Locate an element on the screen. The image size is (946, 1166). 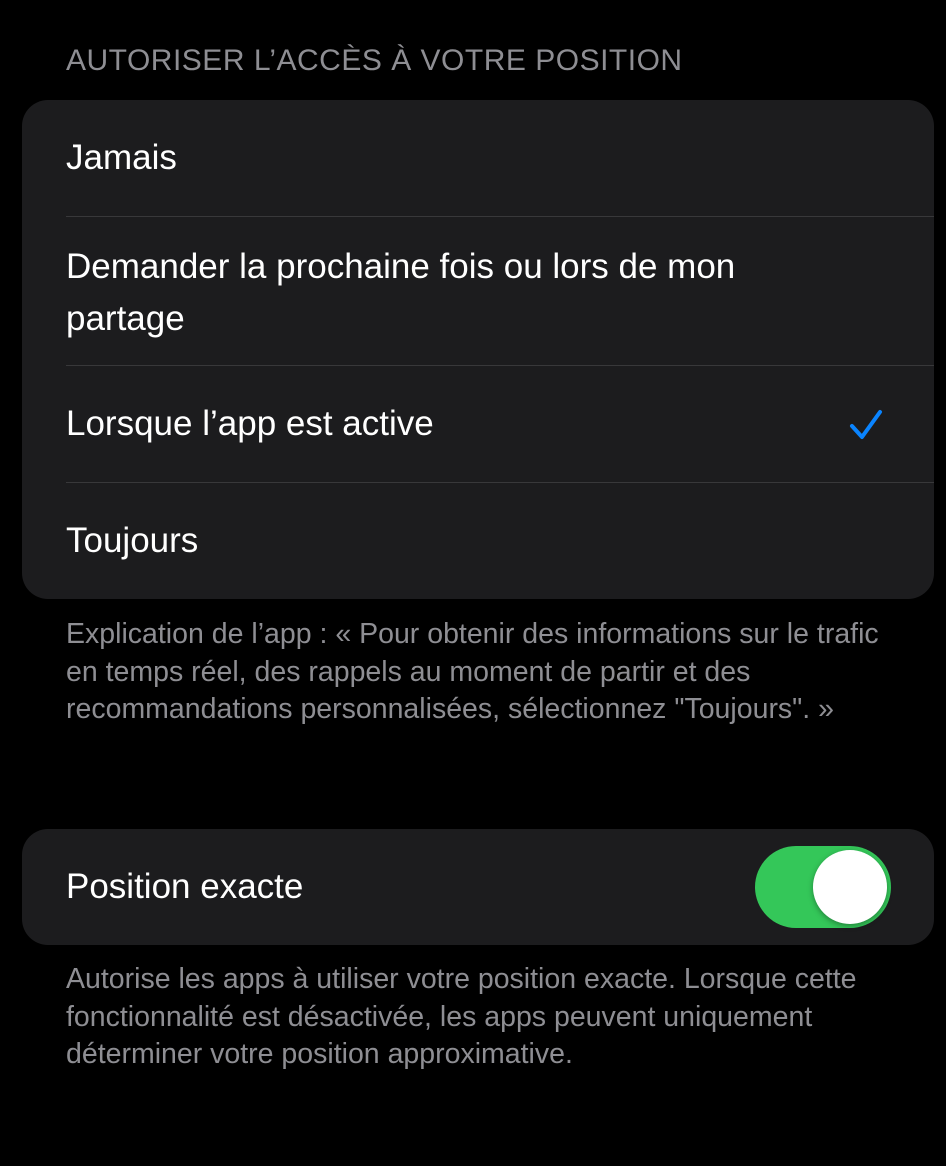
precise-location-toggle is located at coordinates (823, 887).